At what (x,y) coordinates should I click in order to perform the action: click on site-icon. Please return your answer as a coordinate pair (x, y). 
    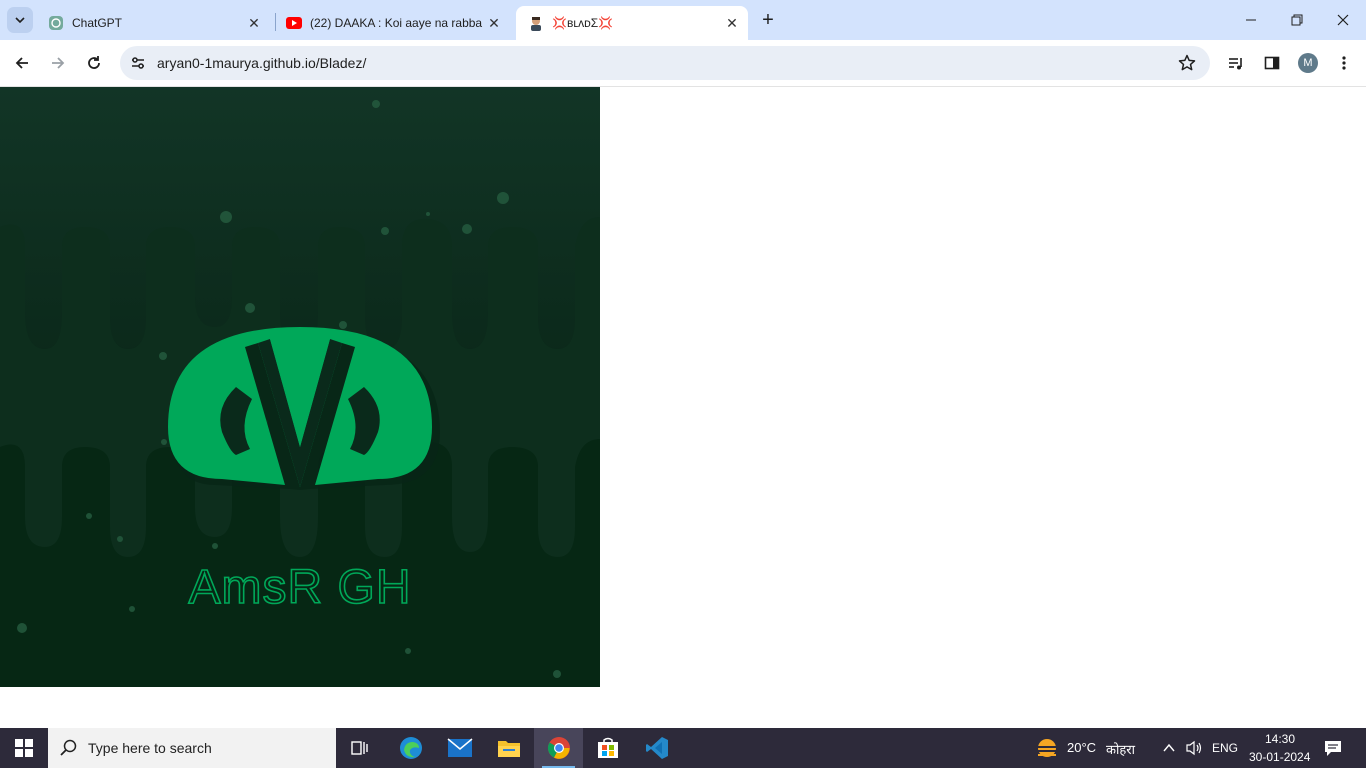
    Looking at the image, I should click on (536, 23).